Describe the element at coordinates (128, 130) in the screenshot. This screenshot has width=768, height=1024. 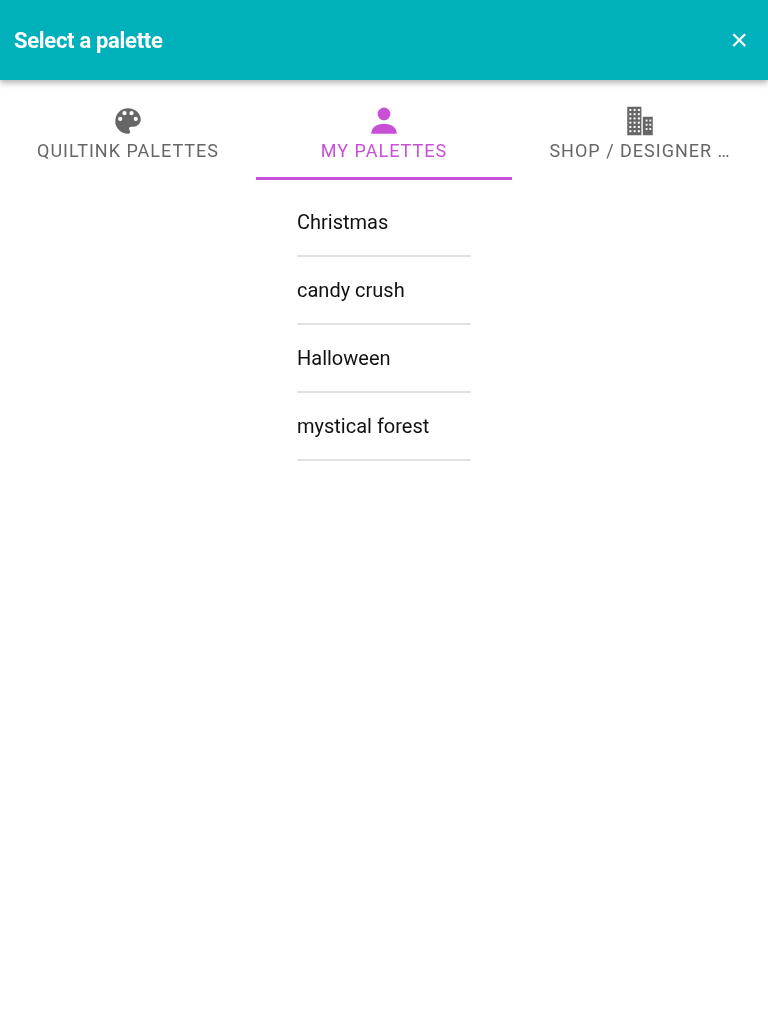
I see `tab: QUILTINK PALETTES` at that location.